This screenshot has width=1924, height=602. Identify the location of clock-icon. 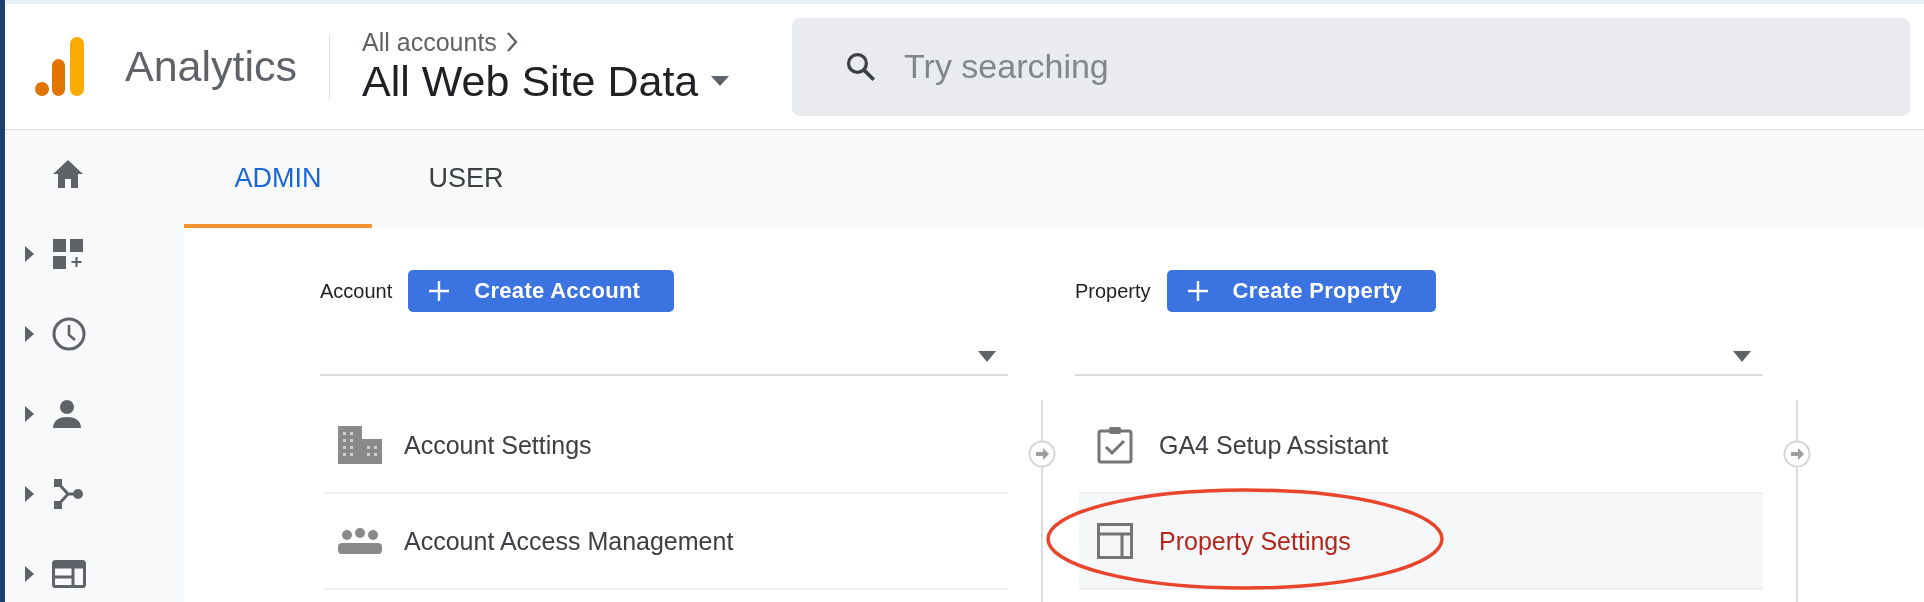
(69, 334).